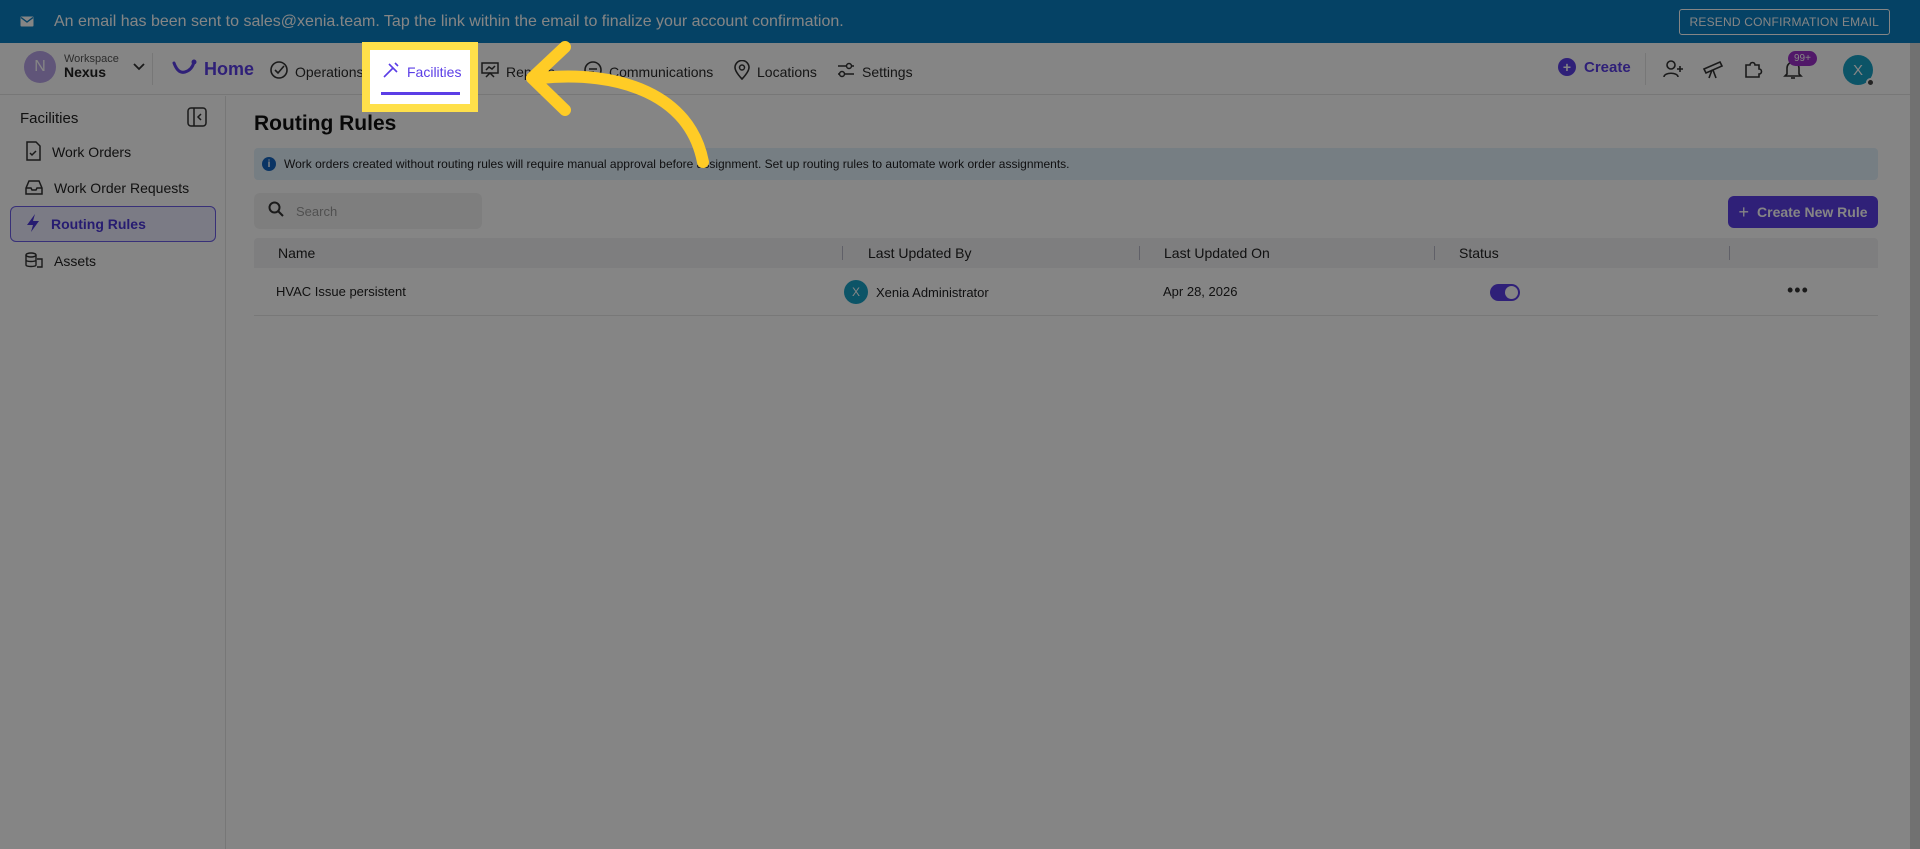 Image resolution: width=1920 pixels, height=849 pixels. Describe the element at coordinates (1870, 82) in the screenshot. I see `status-dot` at that location.